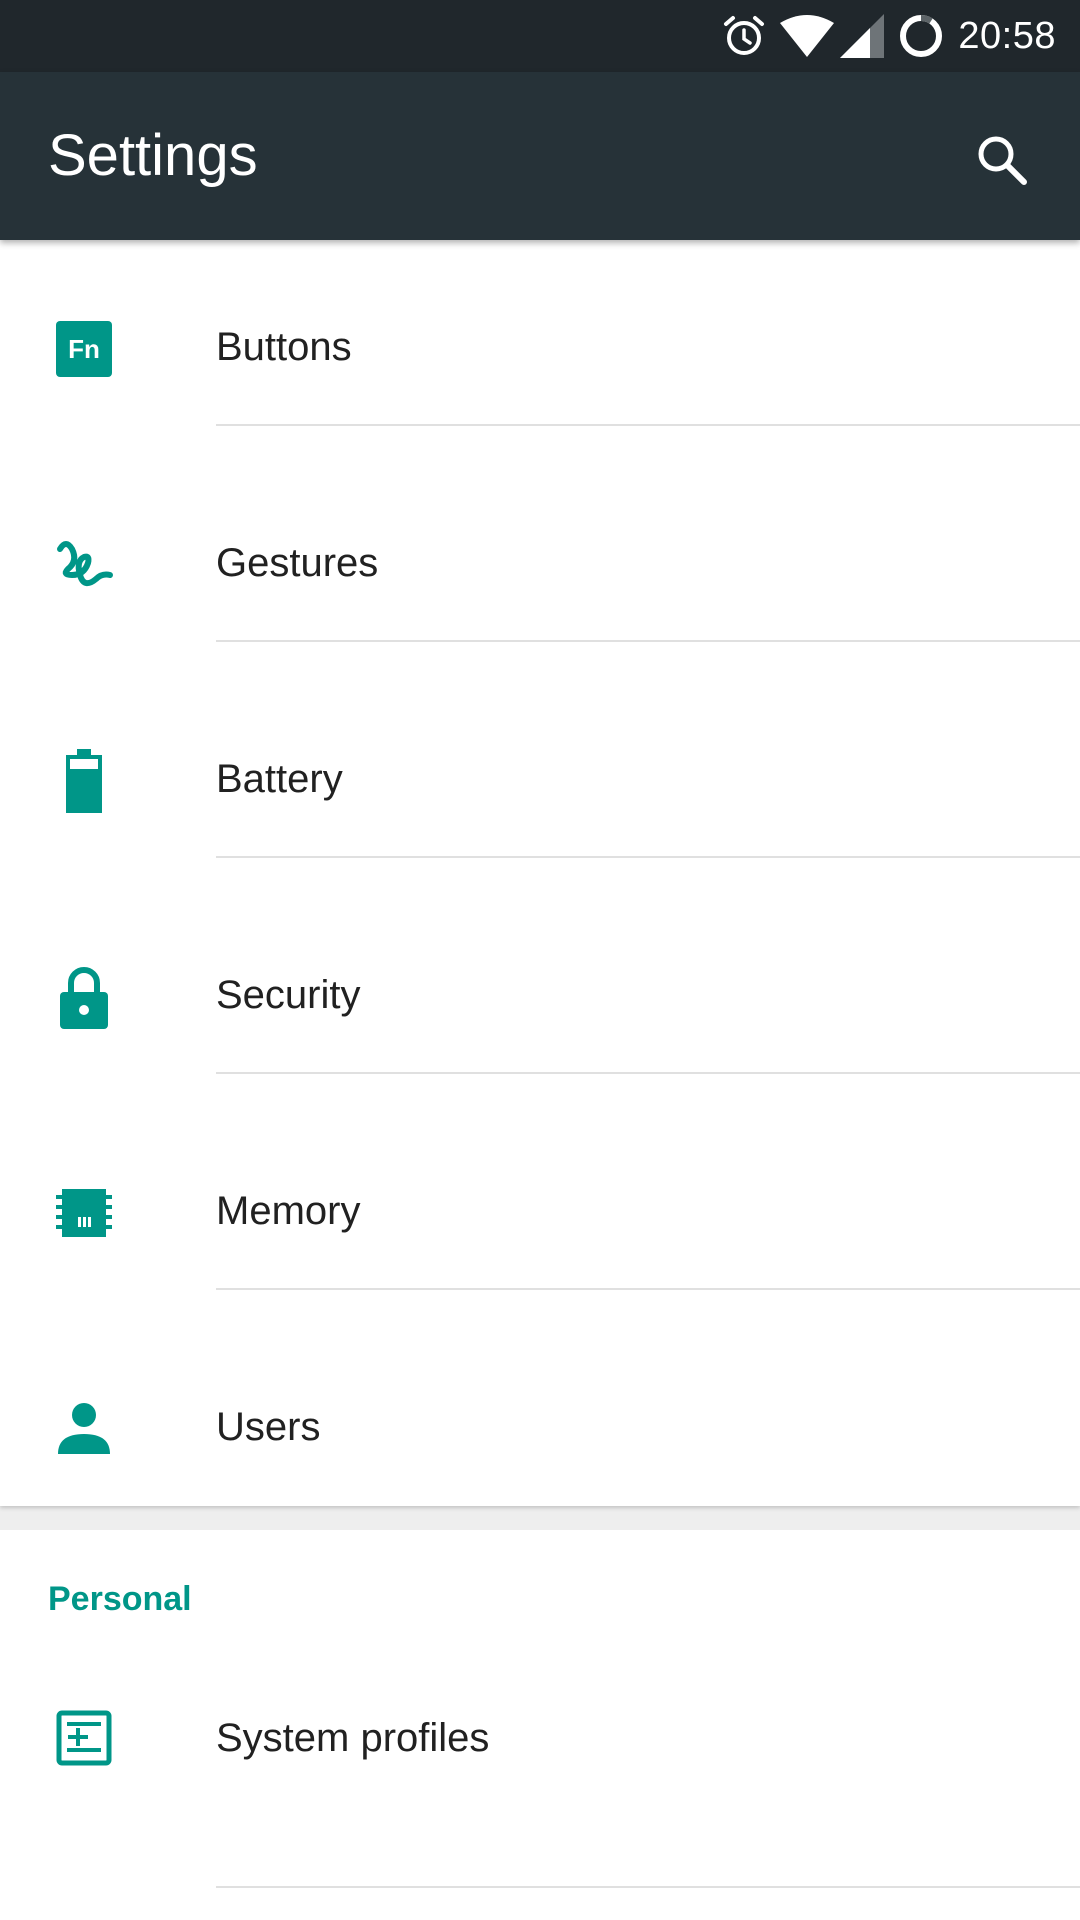 This screenshot has width=1080, height=1920. Describe the element at coordinates (540, 995) in the screenshot. I see `settings-item-security: Security` at that location.